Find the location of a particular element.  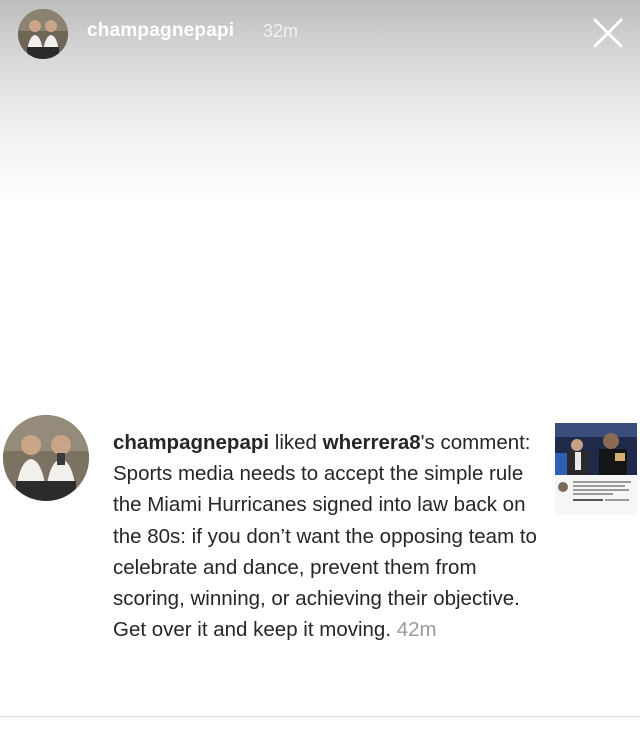

activity-timestamp: 42m is located at coordinates (416, 630).